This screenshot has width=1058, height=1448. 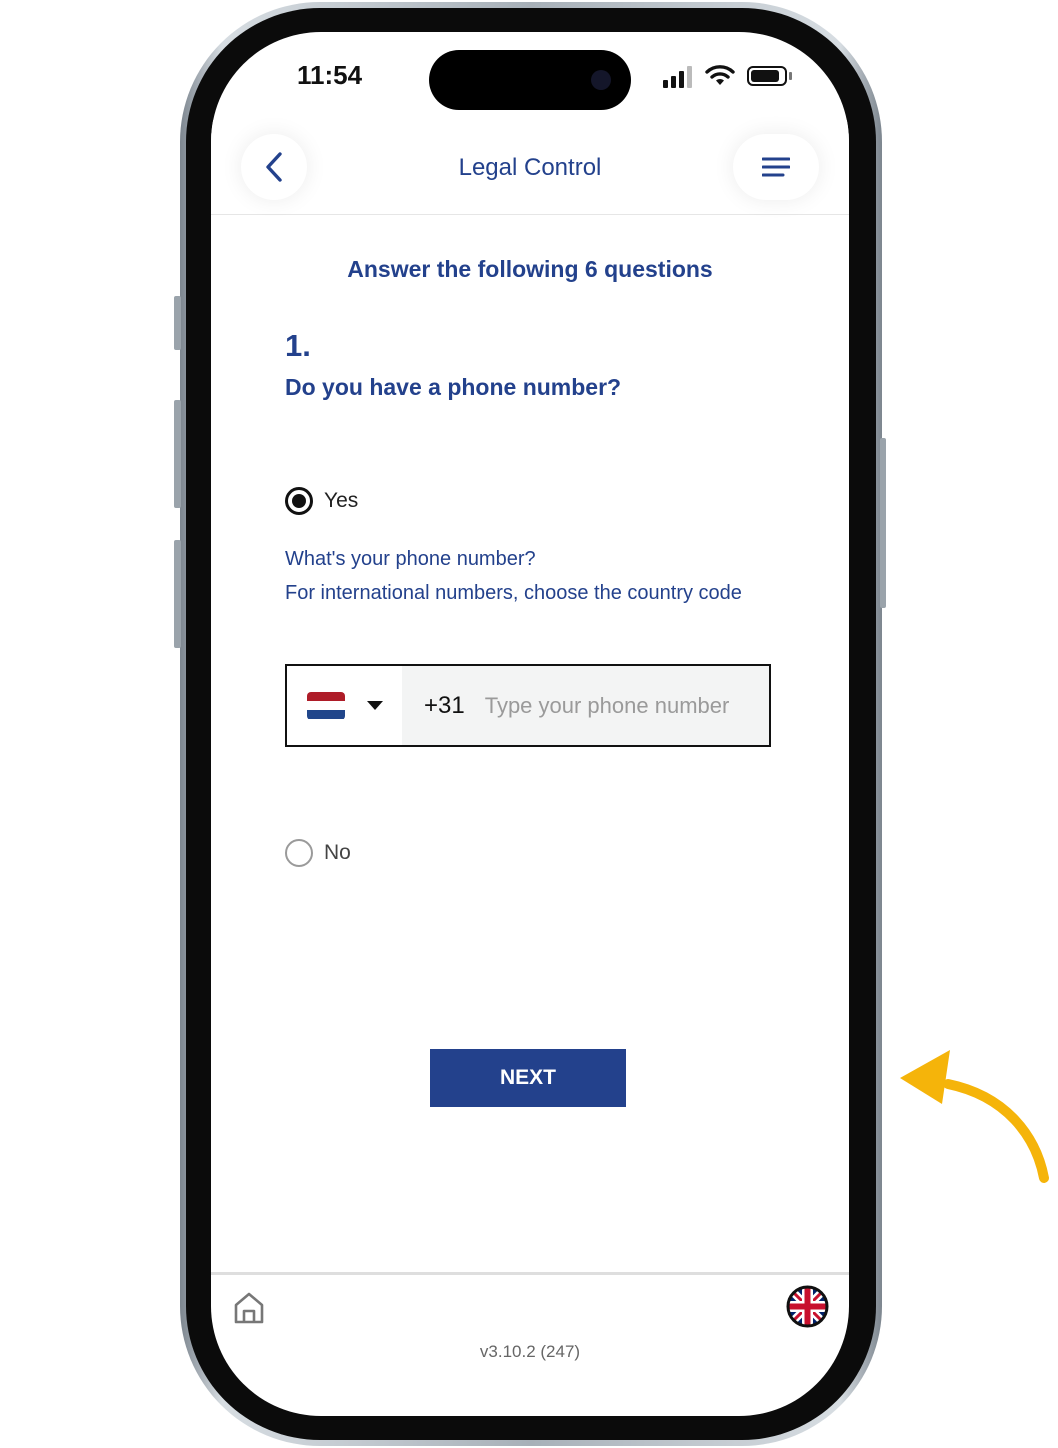 What do you see at coordinates (807, 1306) in the screenshot?
I see `uk-flag-icon` at bounding box center [807, 1306].